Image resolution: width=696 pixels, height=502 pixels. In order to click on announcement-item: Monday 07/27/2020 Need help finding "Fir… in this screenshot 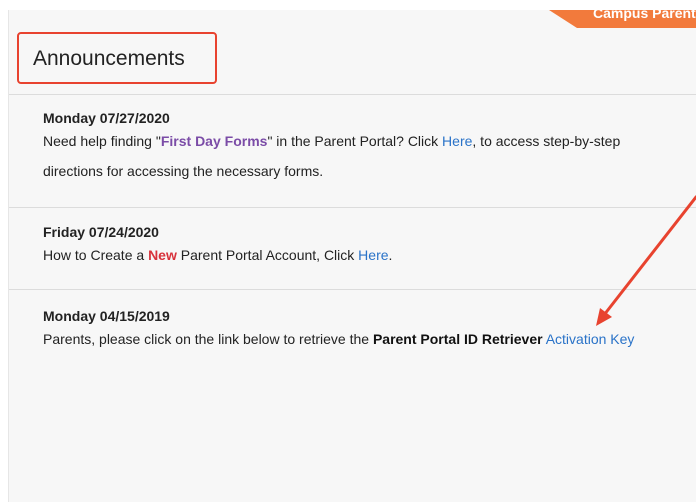, I will do `click(363, 147)`.